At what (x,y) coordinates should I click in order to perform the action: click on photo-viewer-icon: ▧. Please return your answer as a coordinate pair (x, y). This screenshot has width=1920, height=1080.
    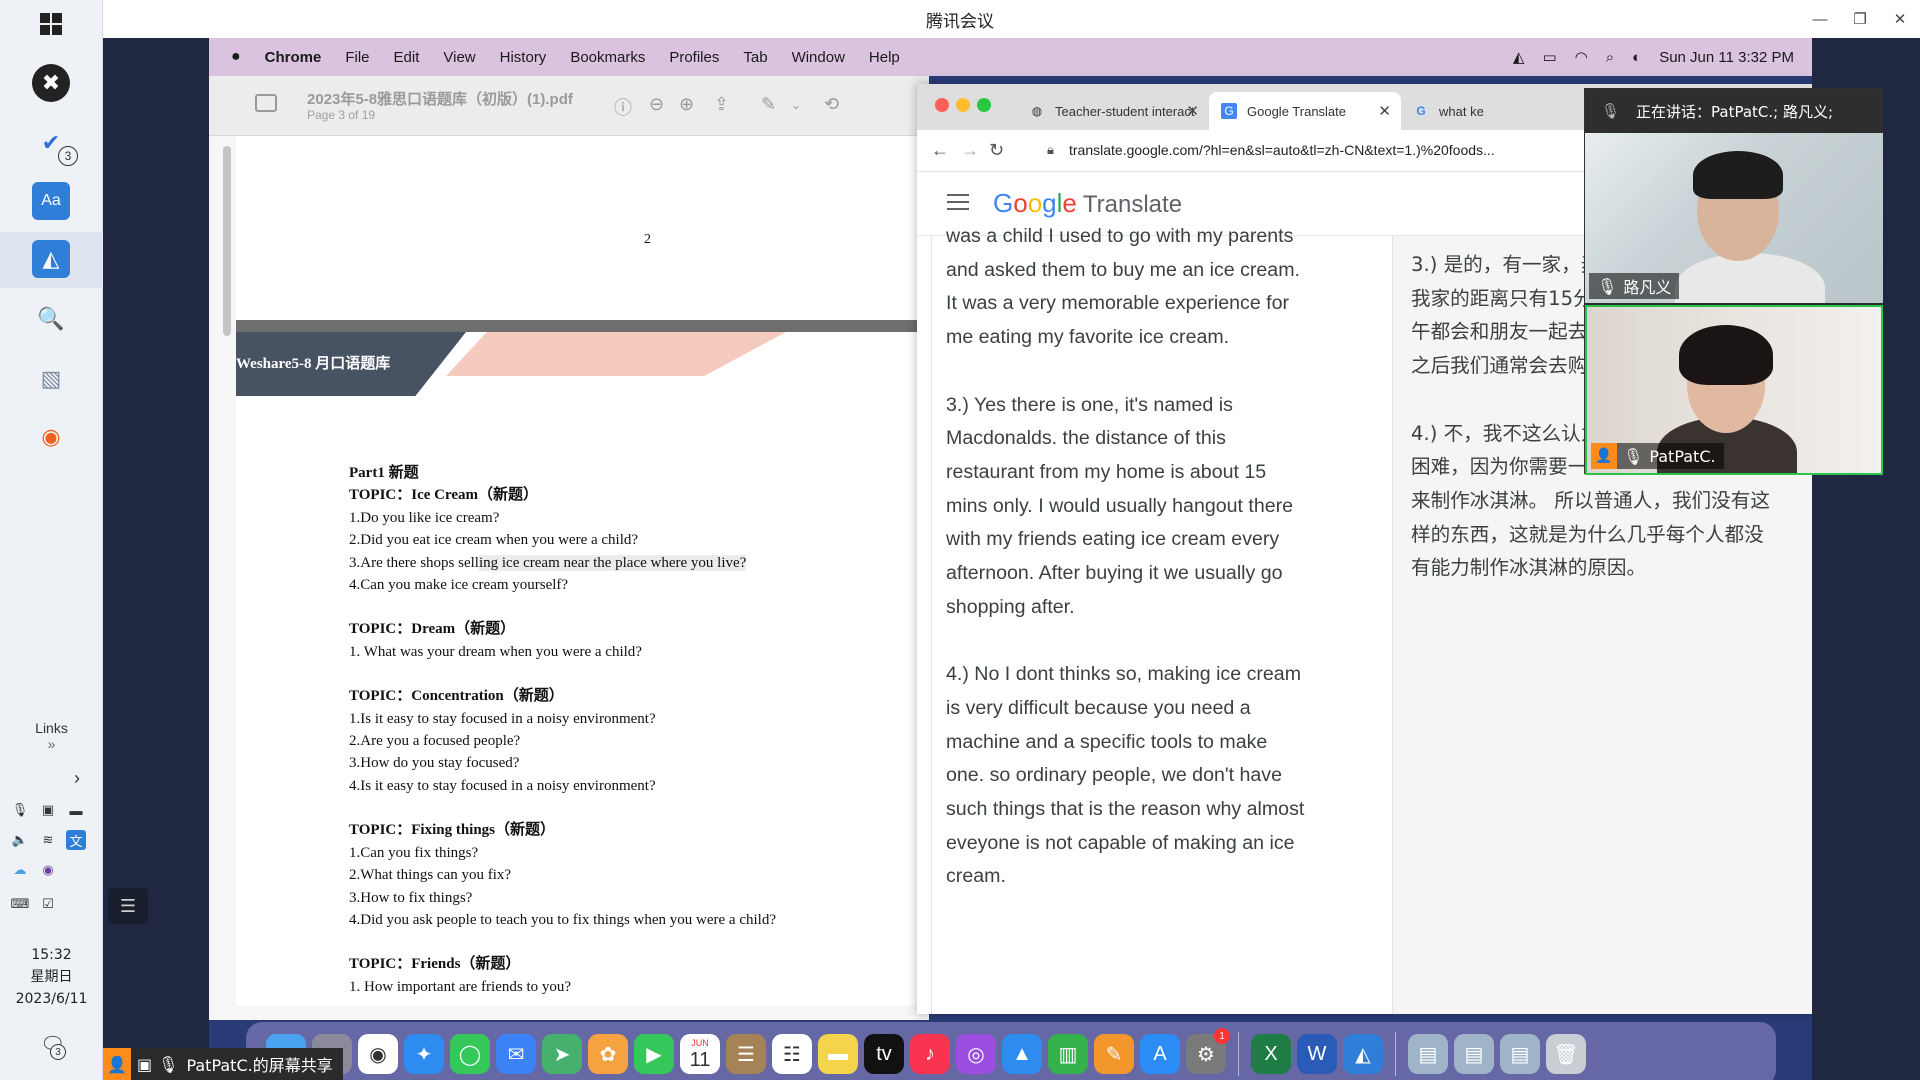
    Looking at the image, I should click on (51, 379).